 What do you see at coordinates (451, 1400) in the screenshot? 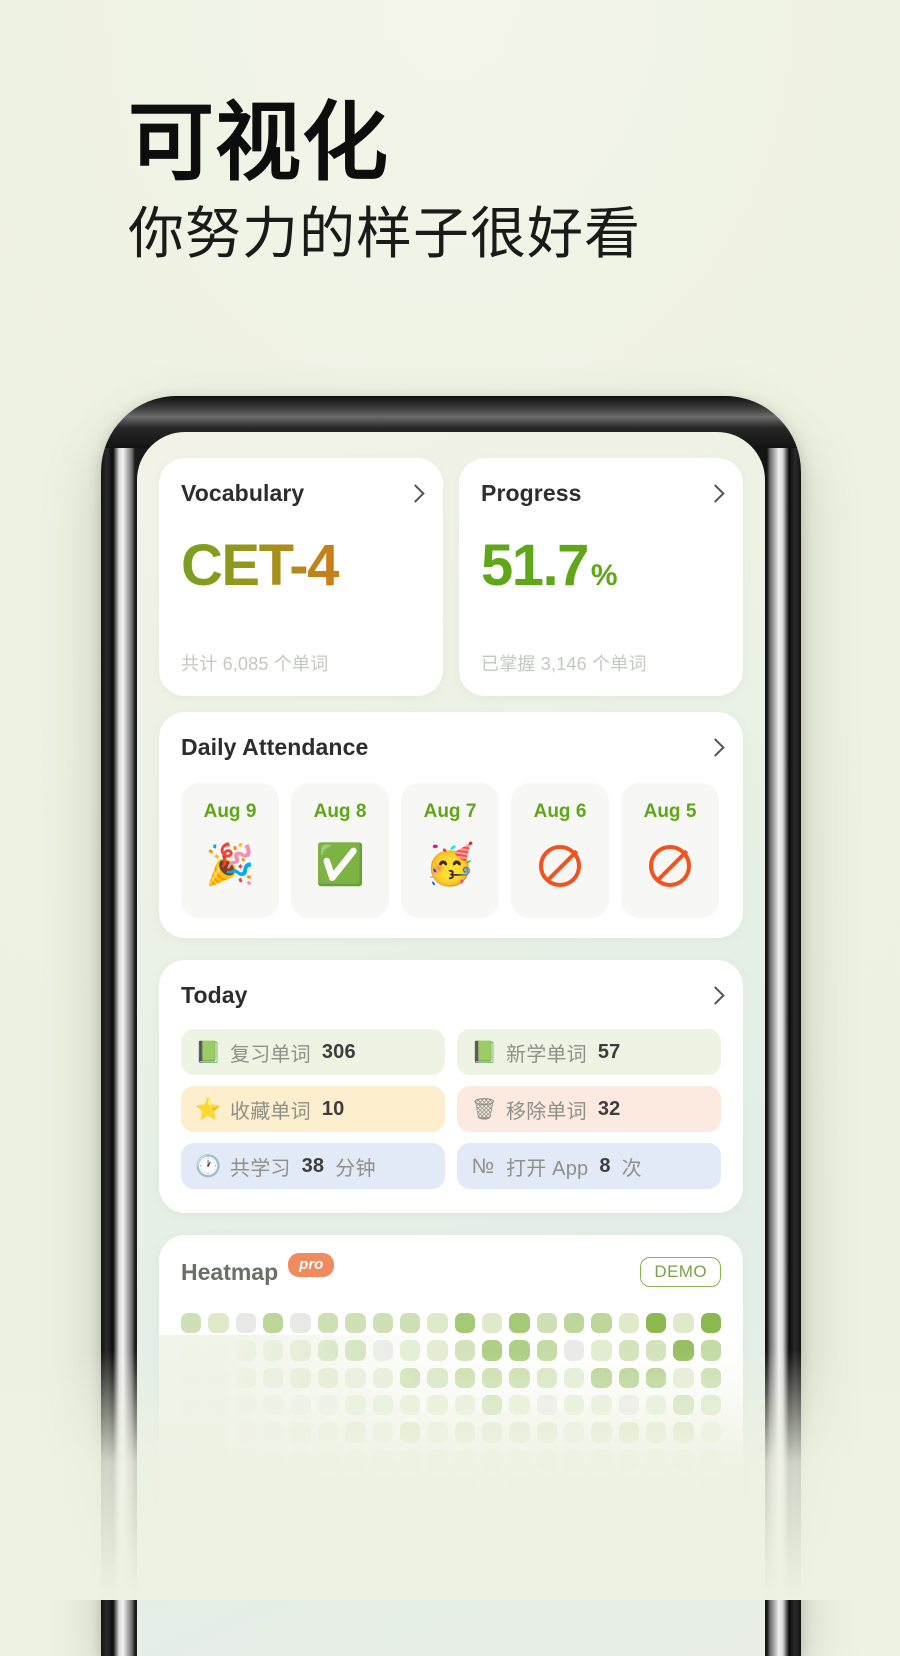
I see `heatmap-card: Heatmap pro DEMO` at bounding box center [451, 1400].